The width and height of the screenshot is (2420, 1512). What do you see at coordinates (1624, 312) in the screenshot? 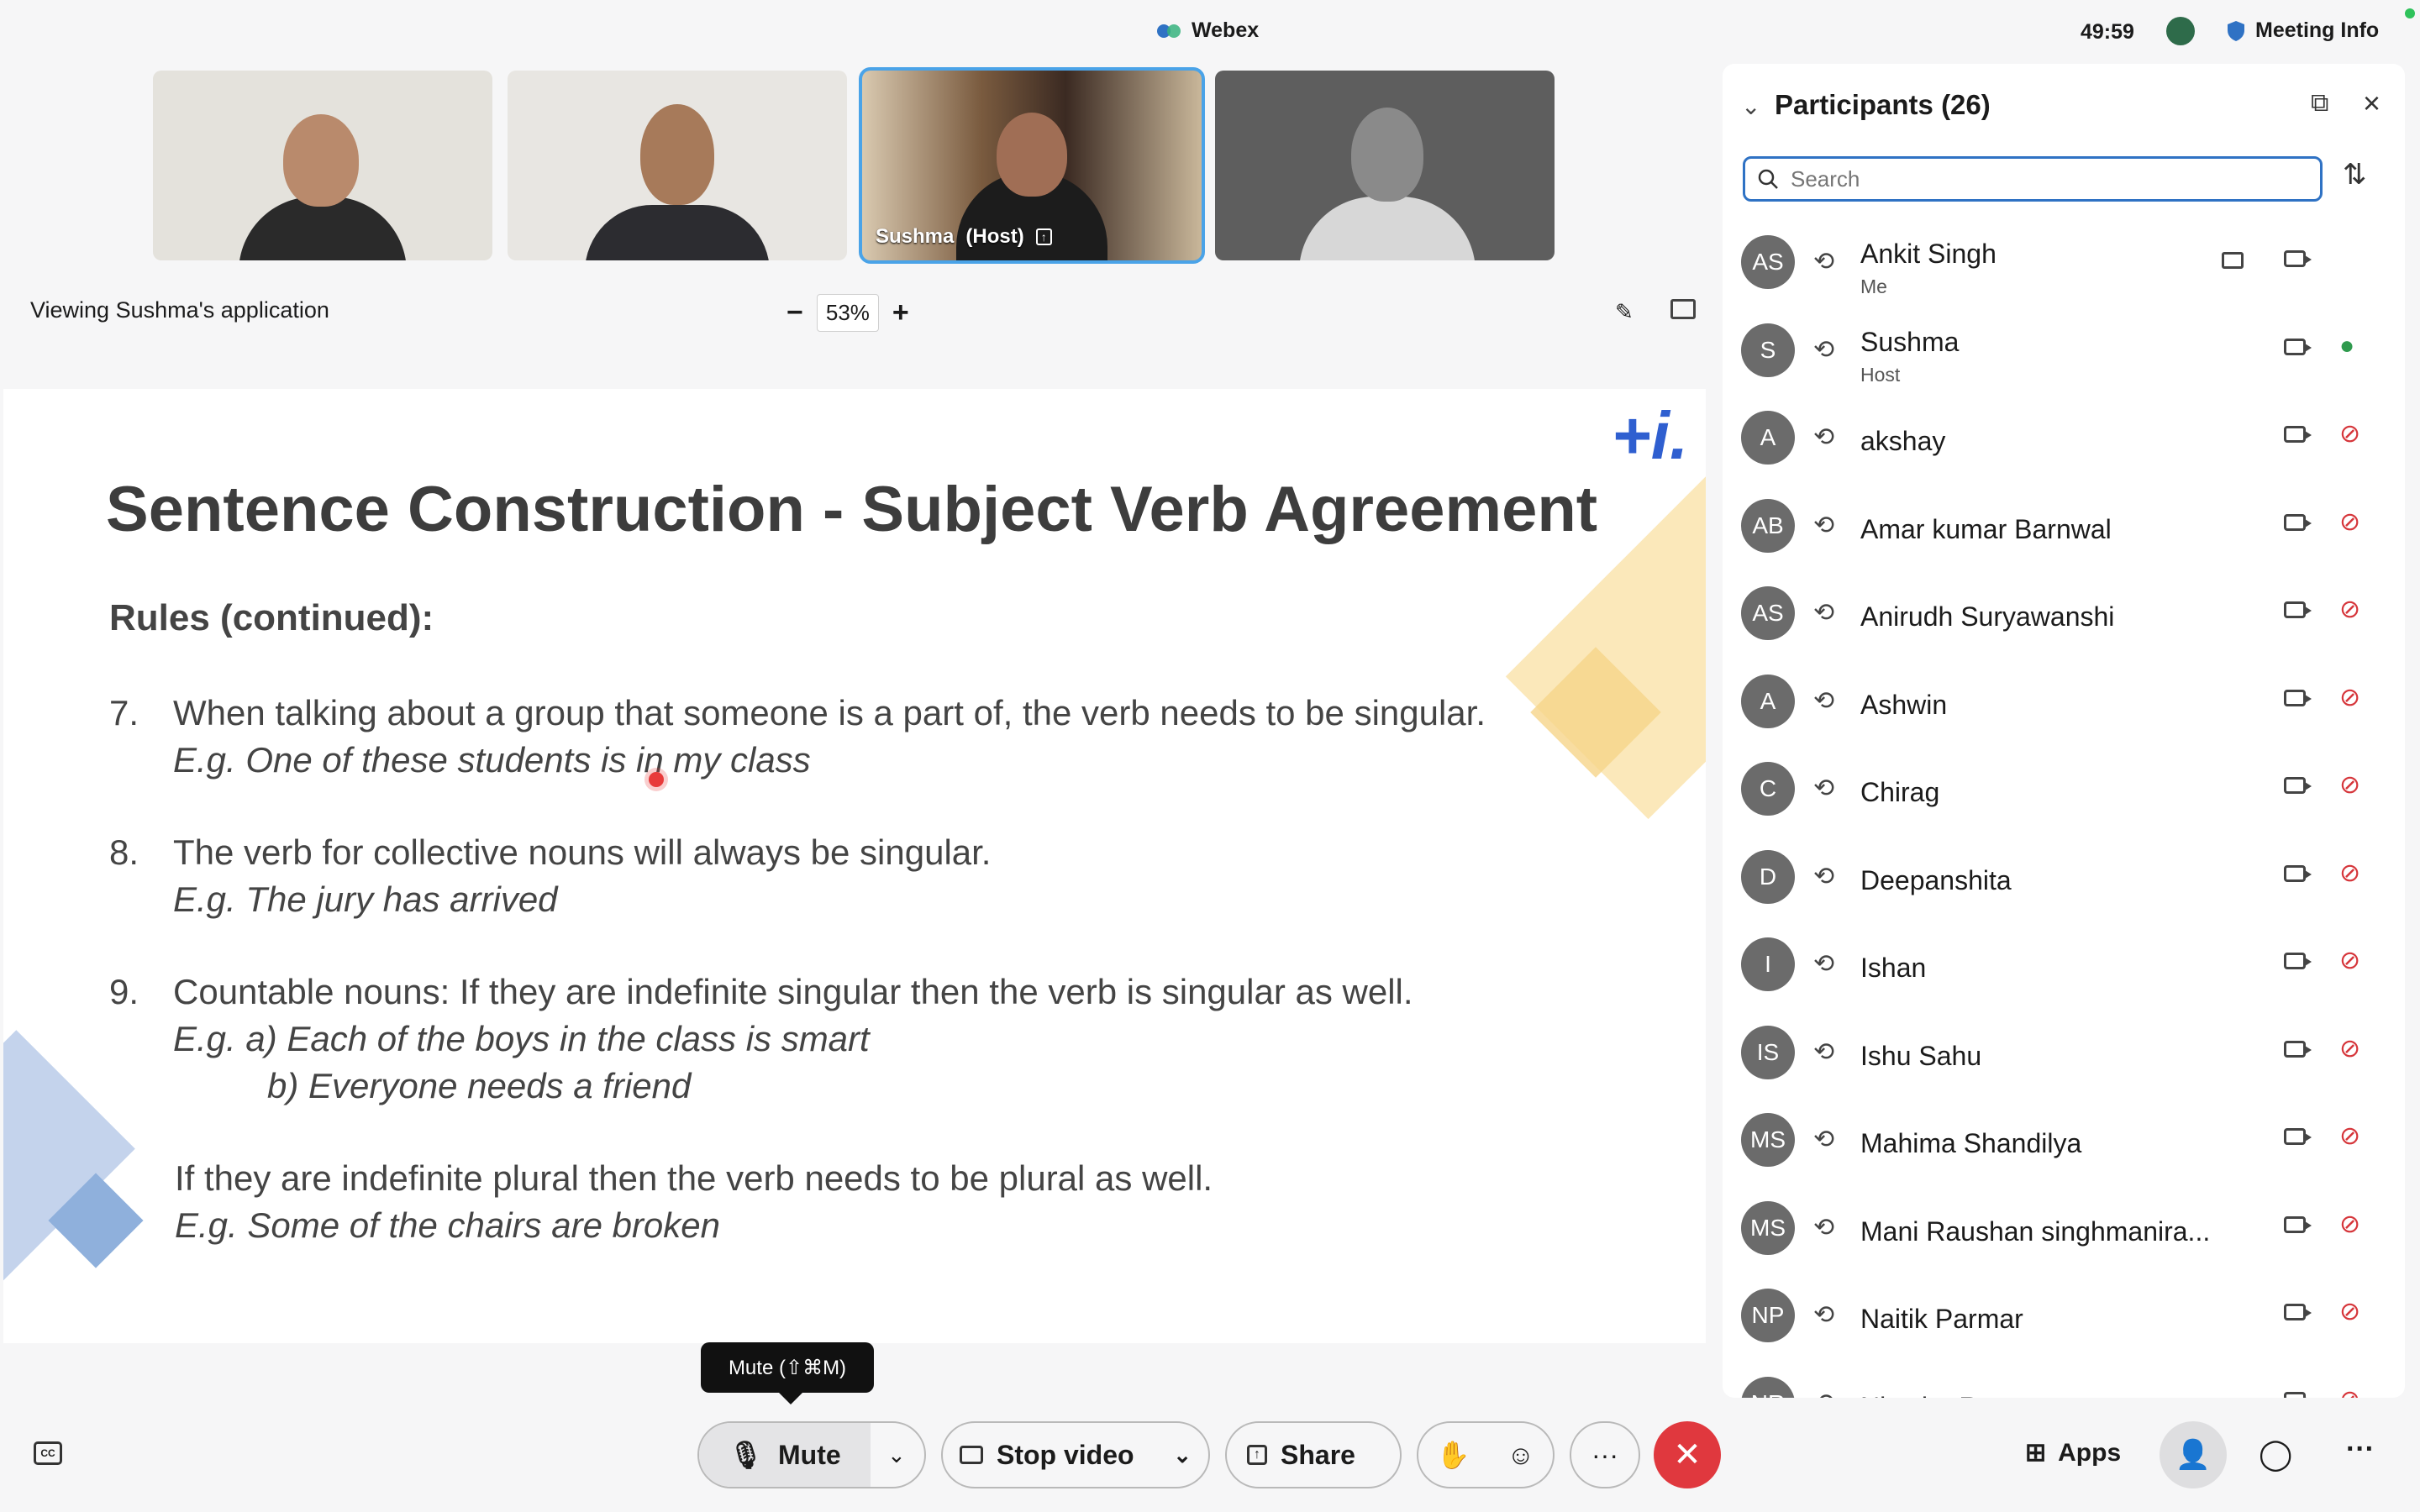
I see `annotate-icon: ✎` at bounding box center [1624, 312].